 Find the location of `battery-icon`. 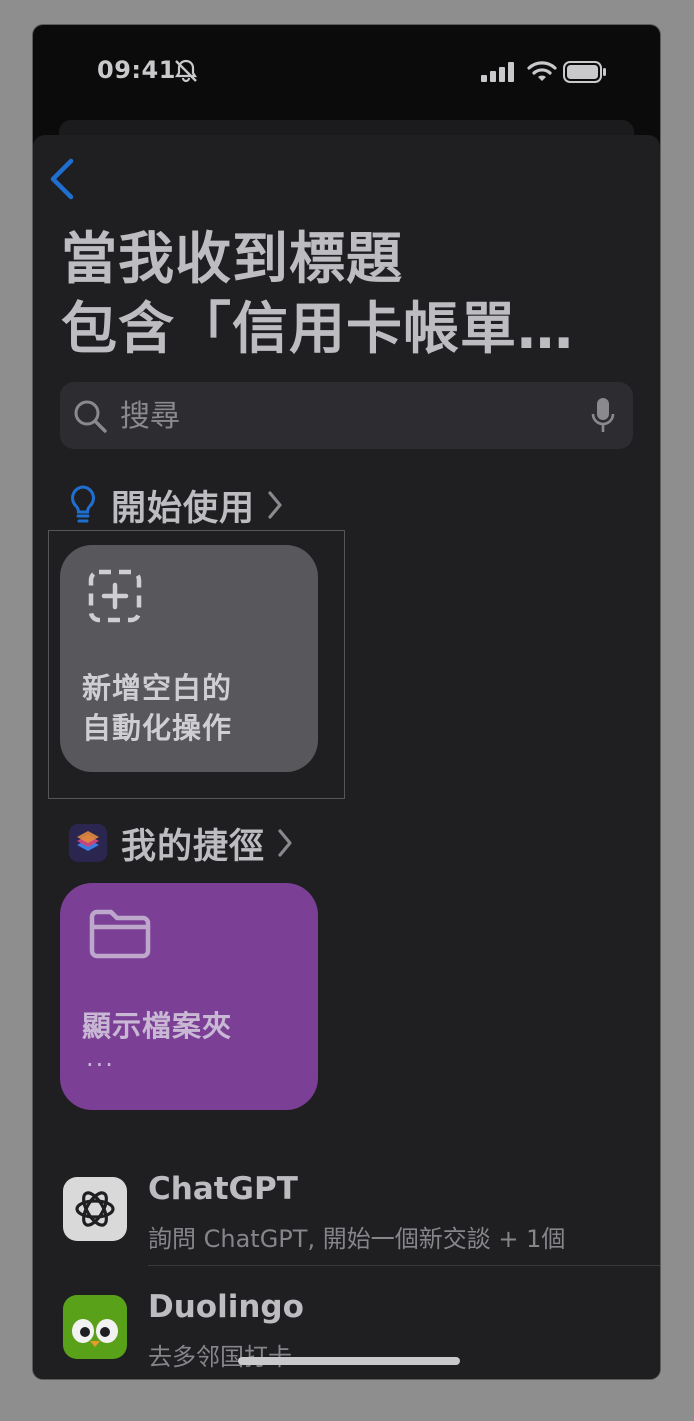

battery-icon is located at coordinates (585, 74).